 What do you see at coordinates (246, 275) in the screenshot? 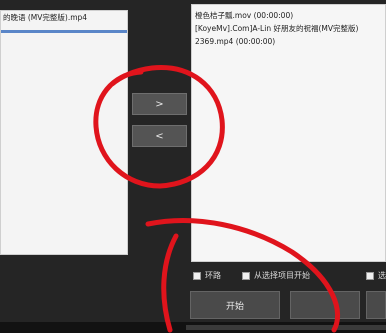
I see `from-selected-checkbox` at bounding box center [246, 275].